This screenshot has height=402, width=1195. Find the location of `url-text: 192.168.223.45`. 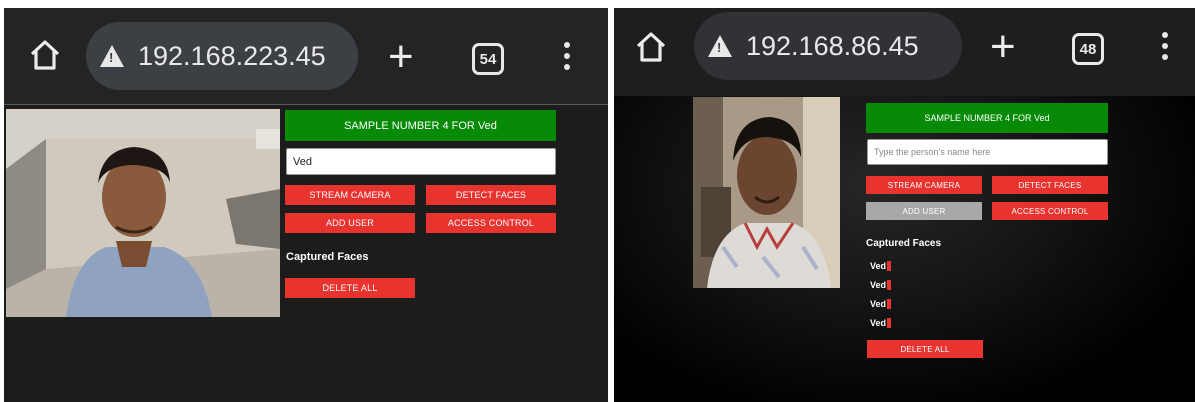

url-text: 192.168.223.45 is located at coordinates (232, 55).